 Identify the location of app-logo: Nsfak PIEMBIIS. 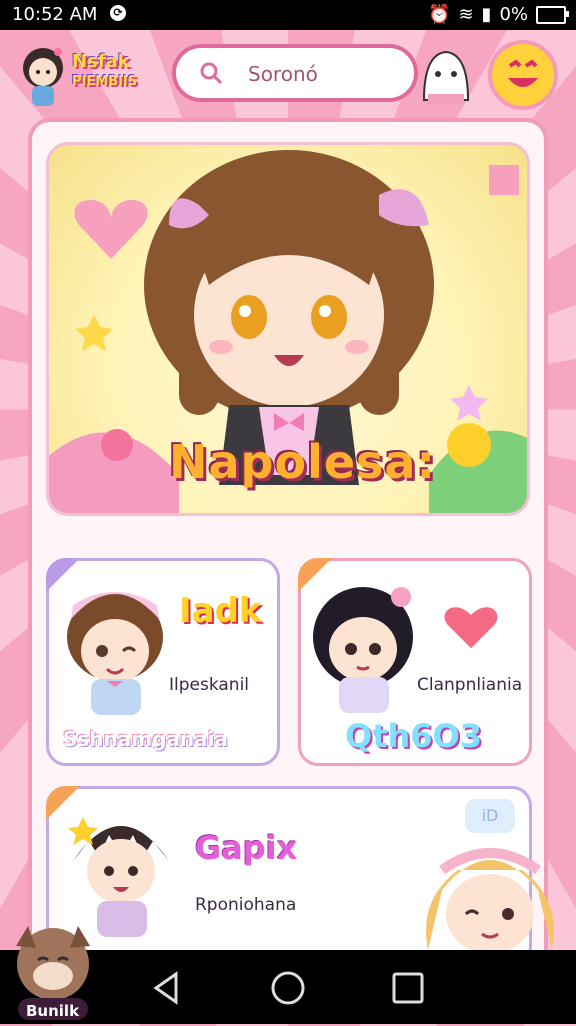
(104, 72).